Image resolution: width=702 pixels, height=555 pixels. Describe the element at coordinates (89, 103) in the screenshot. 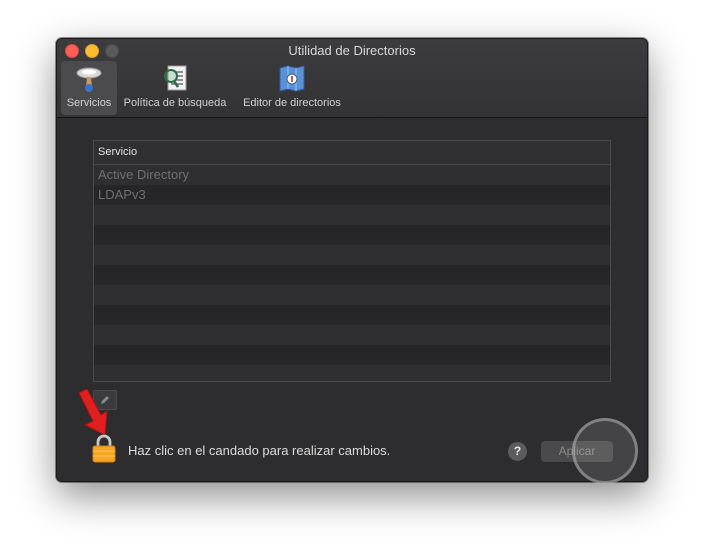

I see `tab-services-label: Servicios` at that location.